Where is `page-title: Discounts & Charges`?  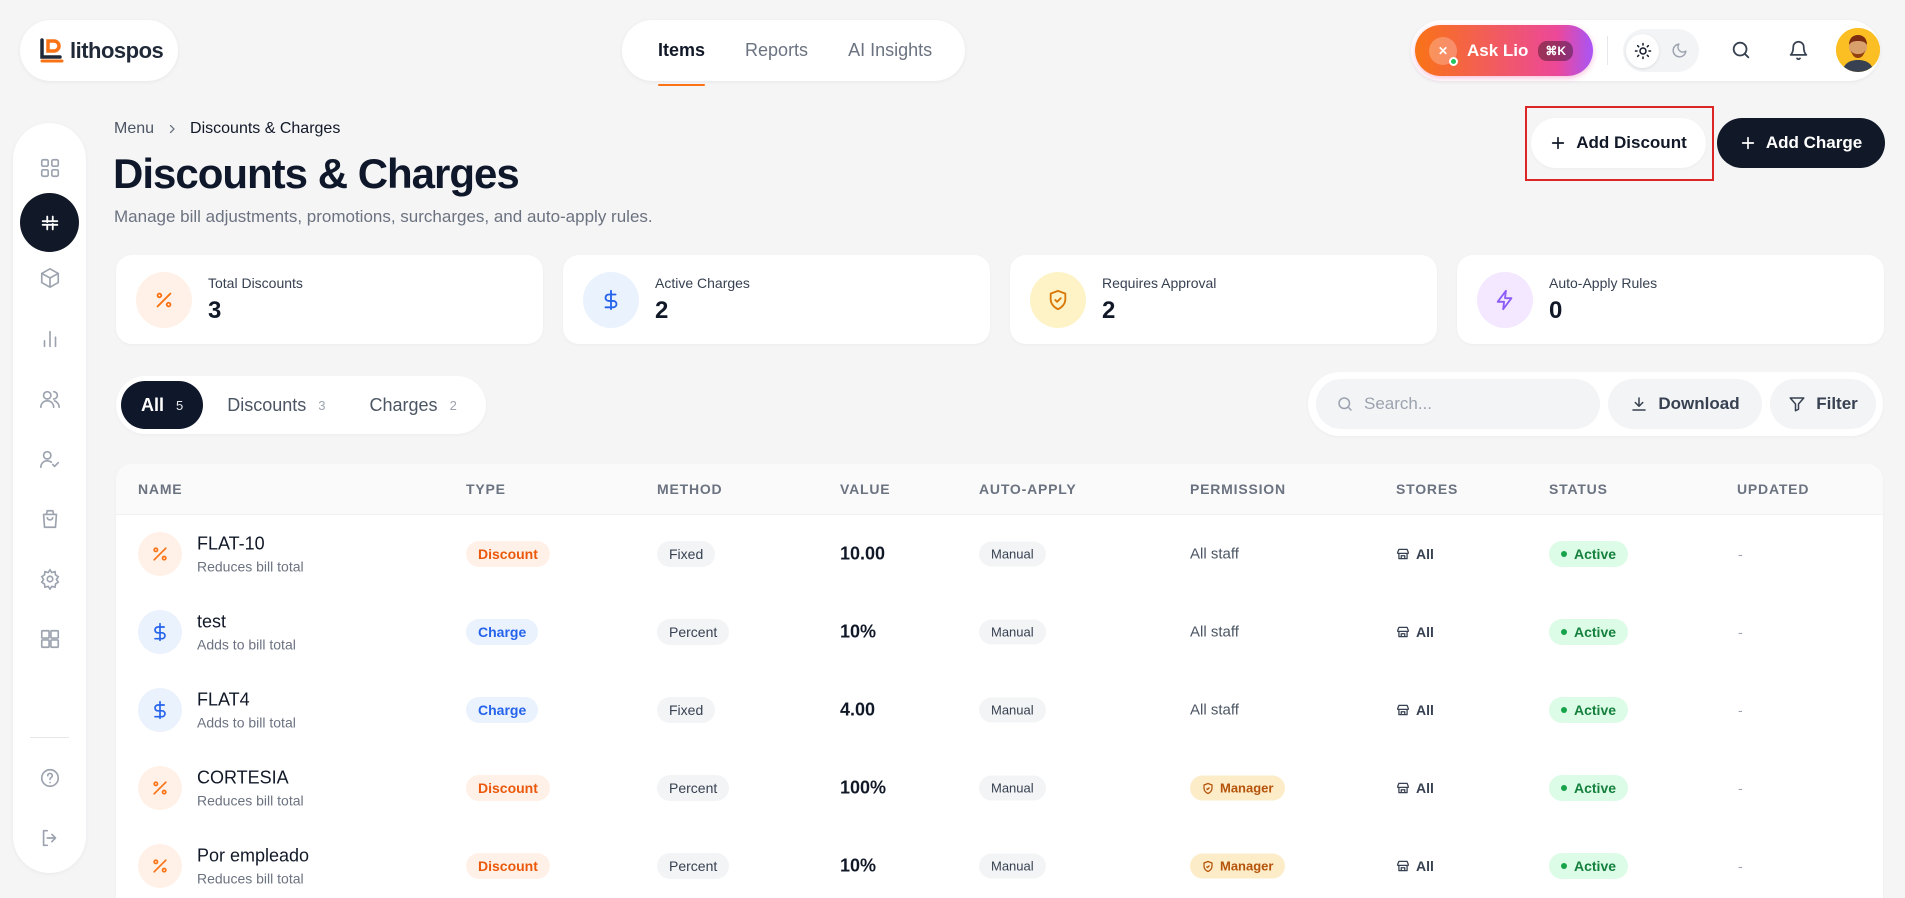 page-title: Discounts & Charges is located at coordinates (316, 173).